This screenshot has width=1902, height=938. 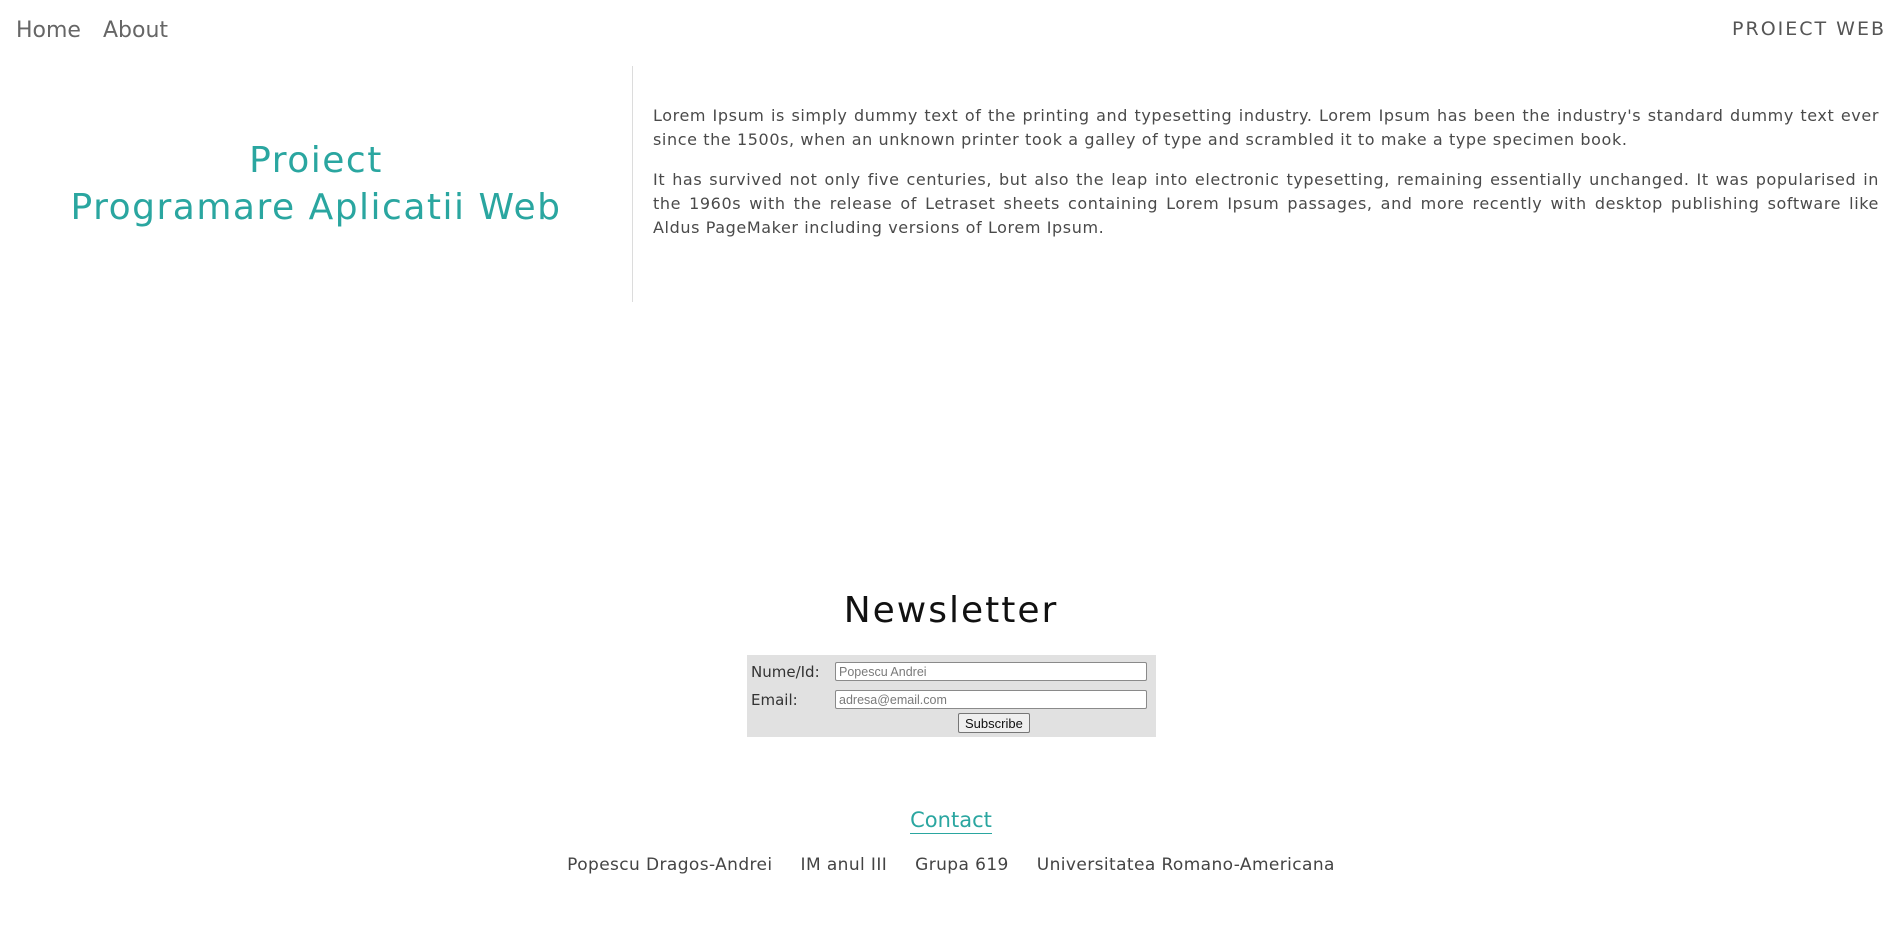 What do you see at coordinates (962, 865) in the screenshot?
I see `group-number: Grupa 619` at bounding box center [962, 865].